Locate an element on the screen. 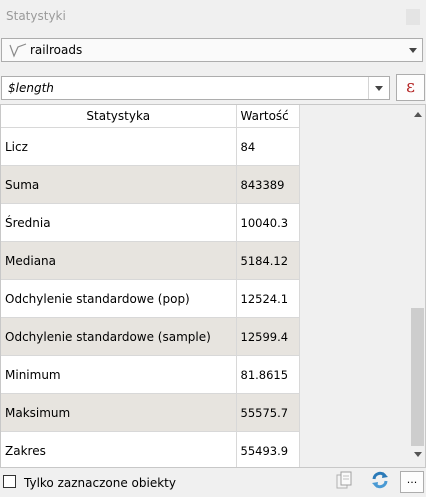 Image resolution: width=426 pixels, height=497 pixels. field-select: $length is located at coordinates (195, 88).